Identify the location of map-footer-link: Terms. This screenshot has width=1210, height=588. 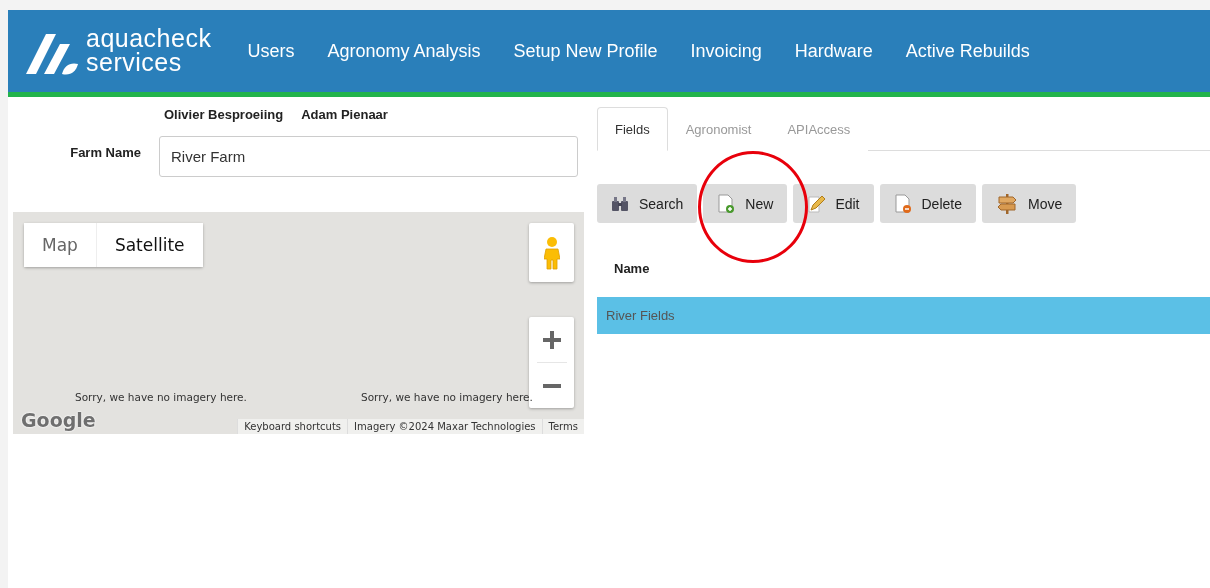
(562, 426).